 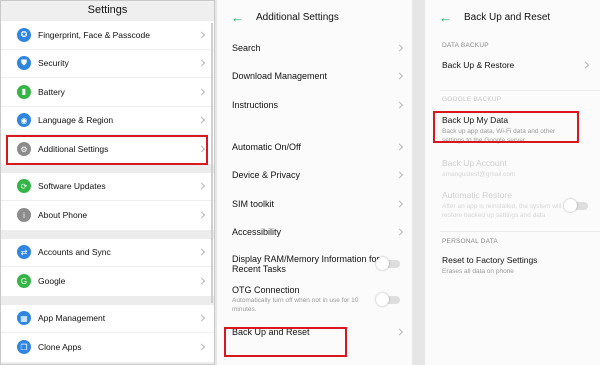 I want to click on additional-item: SIM toolkit, so click(x=314, y=203).